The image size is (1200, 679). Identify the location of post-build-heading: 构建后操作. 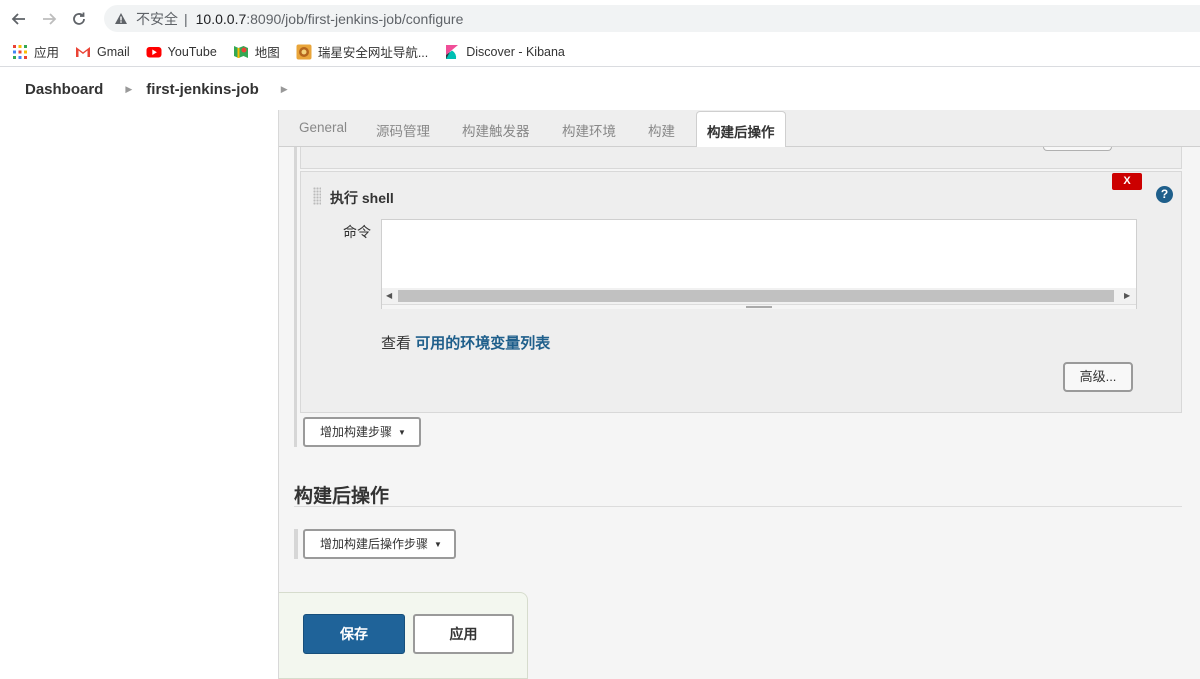
(342, 496).